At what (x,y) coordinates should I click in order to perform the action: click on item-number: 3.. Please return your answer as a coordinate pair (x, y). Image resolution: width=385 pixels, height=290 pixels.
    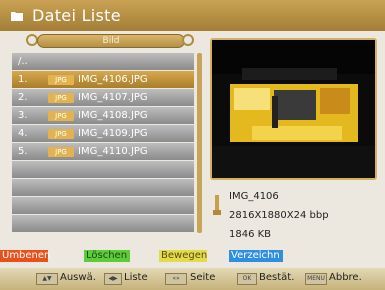
    Looking at the image, I should click on (23, 115).